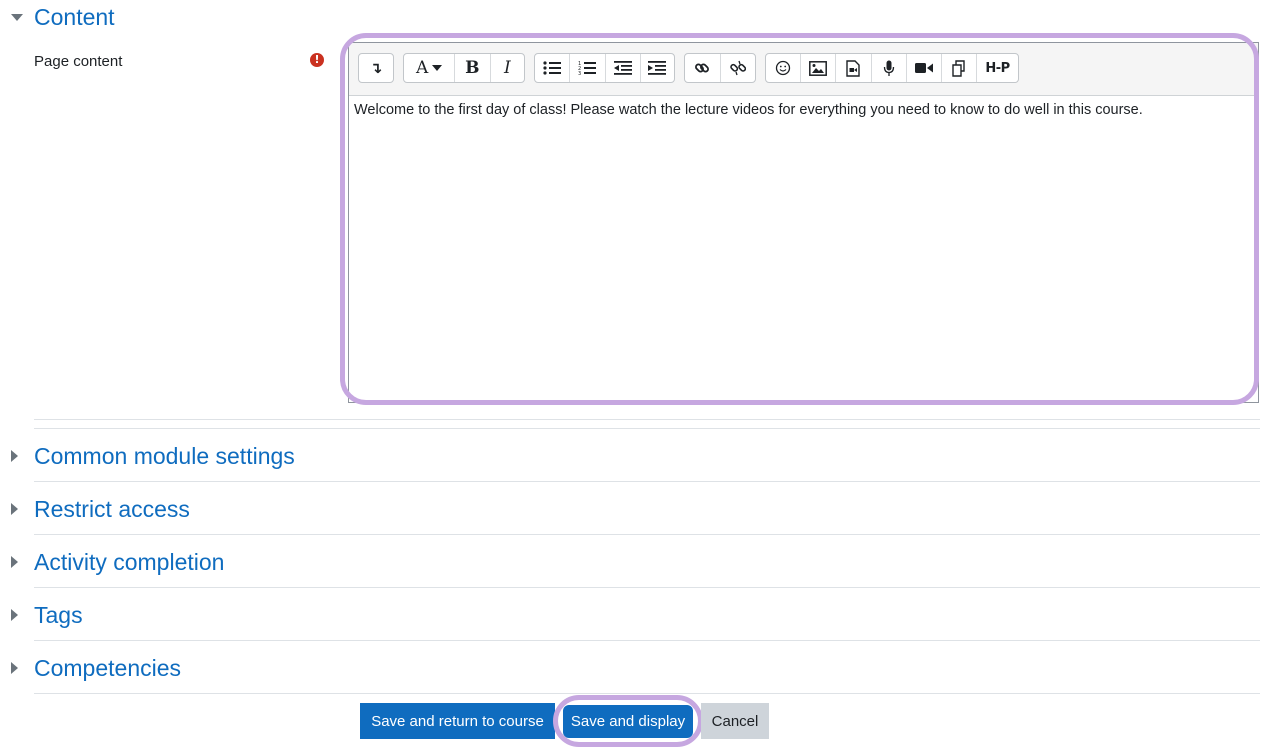 This screenshot has height=752, width=1272. I want to click on section-restrict-access-title: Restrict access, so click(112, 509).